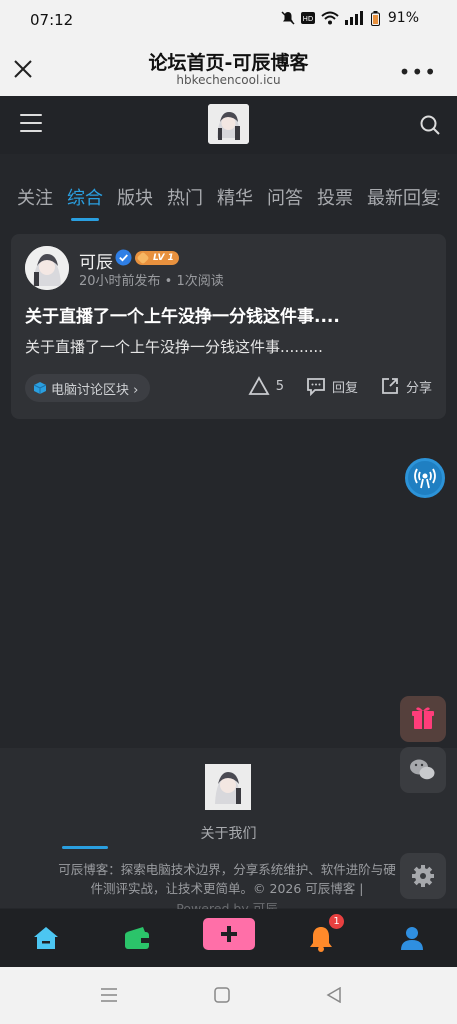 This screenshot has width=457, height=1024. Describe the element at coordinates (35, 197) in the screenshot. I see `tab-follow: 关注` at that location.